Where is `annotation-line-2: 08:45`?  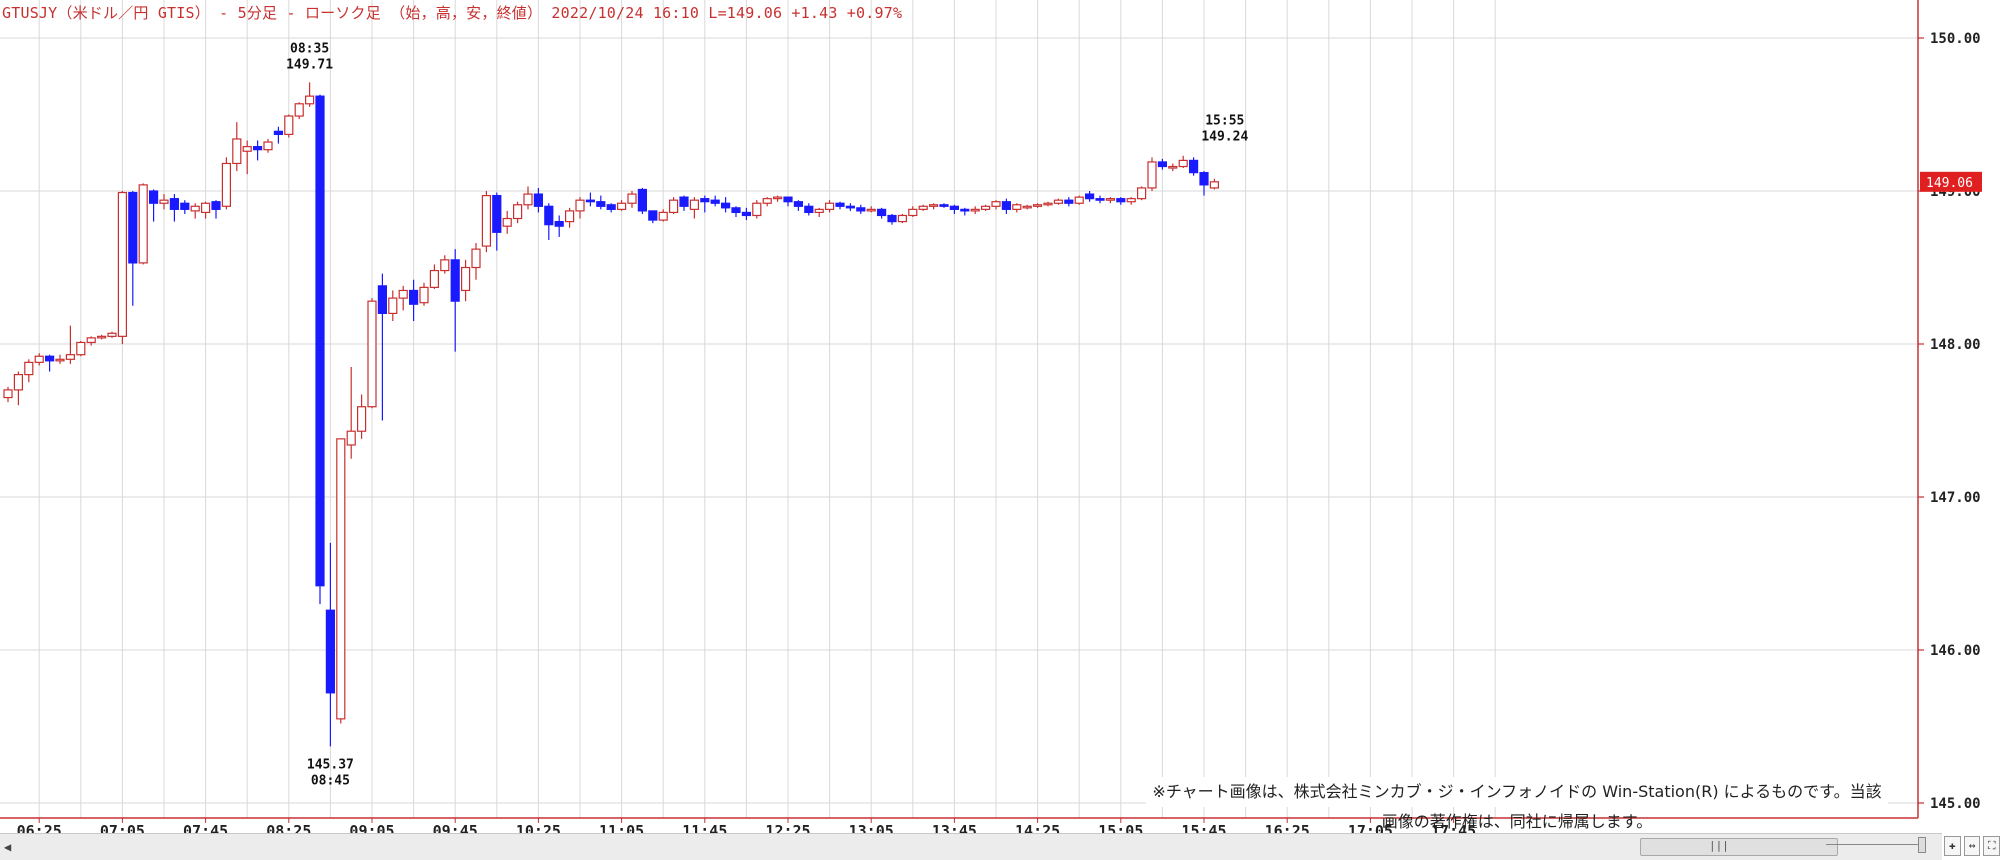
annotation-line-2: 08:45 is located at coordinates (330, 780).